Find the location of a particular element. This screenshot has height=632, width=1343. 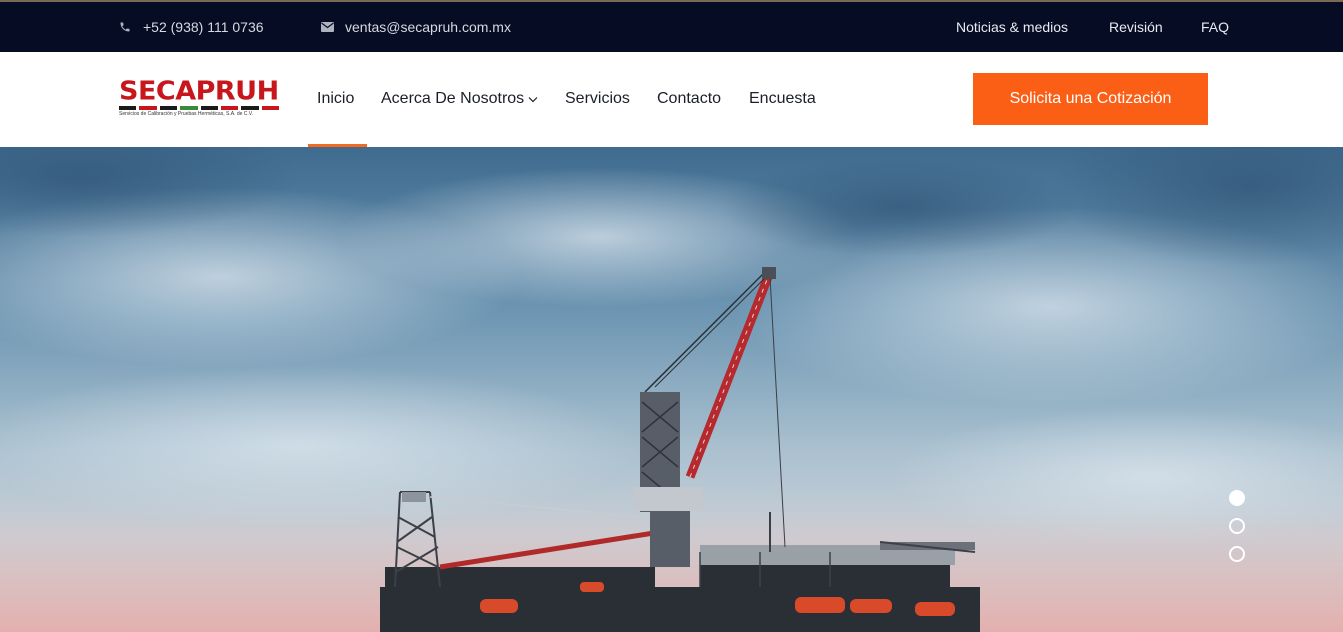

logo-wordmark: SECAPRUH is located at coordinates (199, 91).